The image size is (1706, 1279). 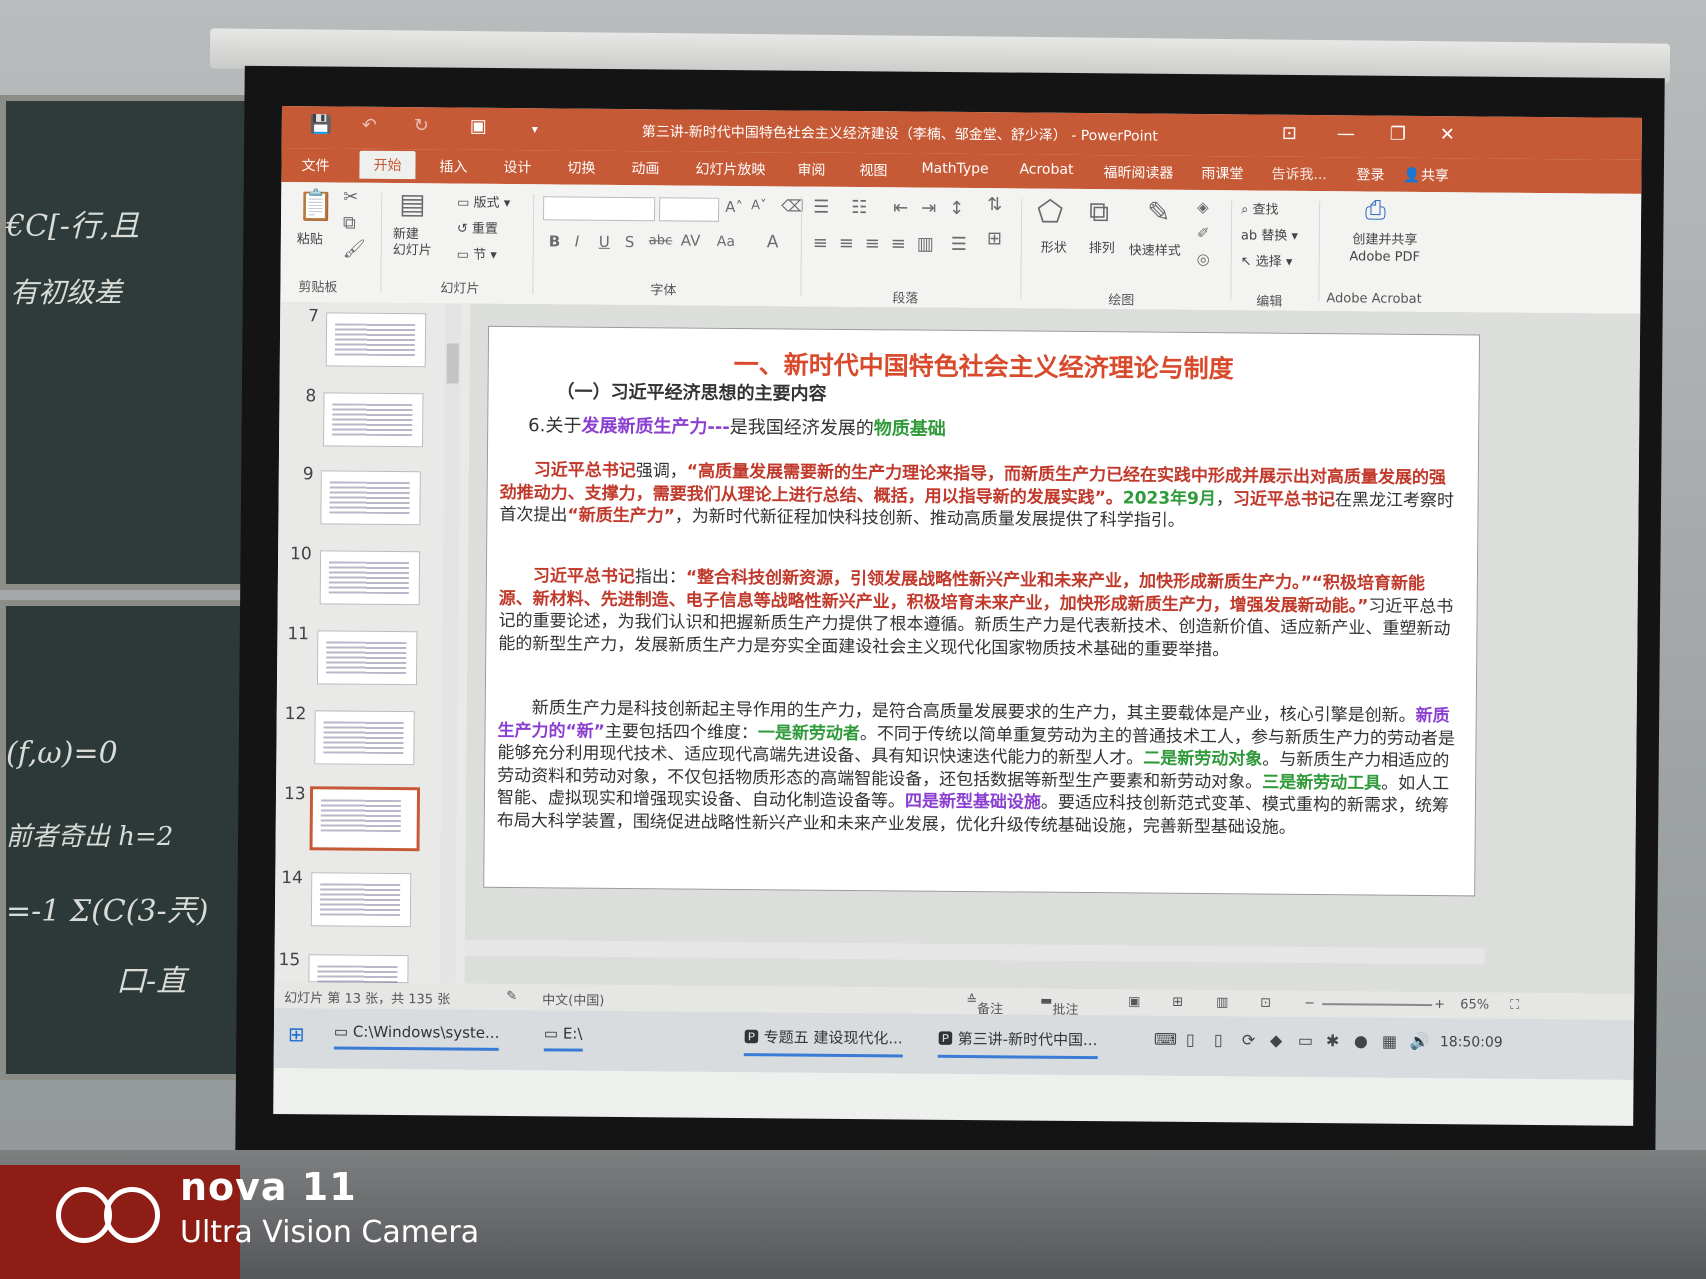 I want to click on arrange-icon: ⧉, so click(x=1099, y=212).